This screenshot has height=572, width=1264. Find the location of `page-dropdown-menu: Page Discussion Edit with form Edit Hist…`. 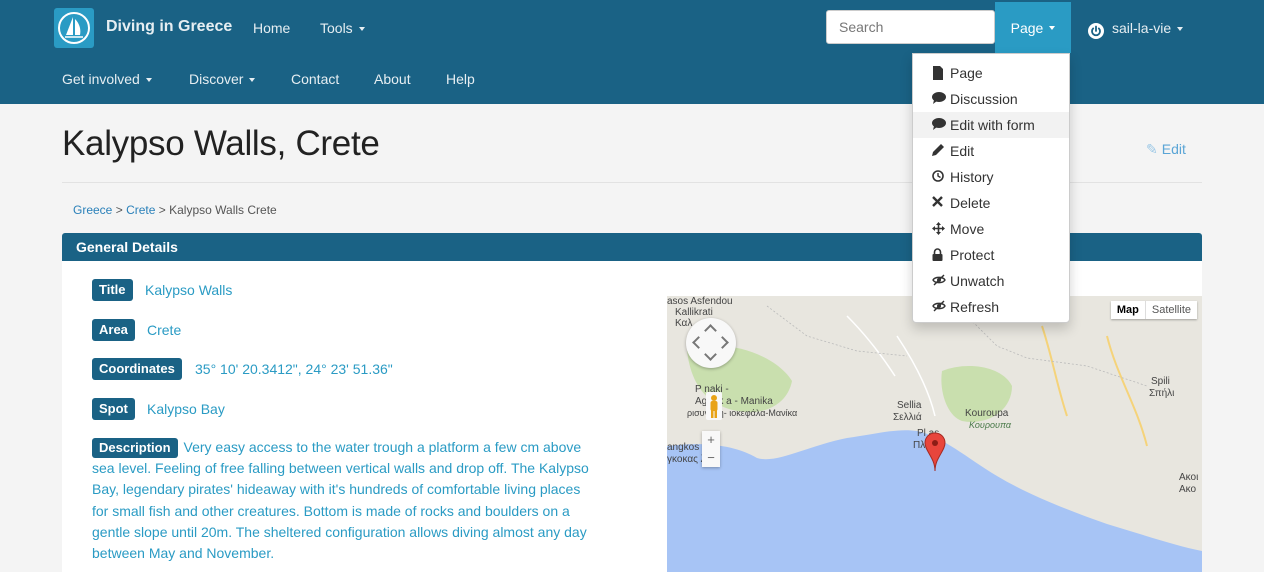

page-dropdown-menu: Page Discussion Edit with form Edit Hist… is located at coordinates (991, 188).